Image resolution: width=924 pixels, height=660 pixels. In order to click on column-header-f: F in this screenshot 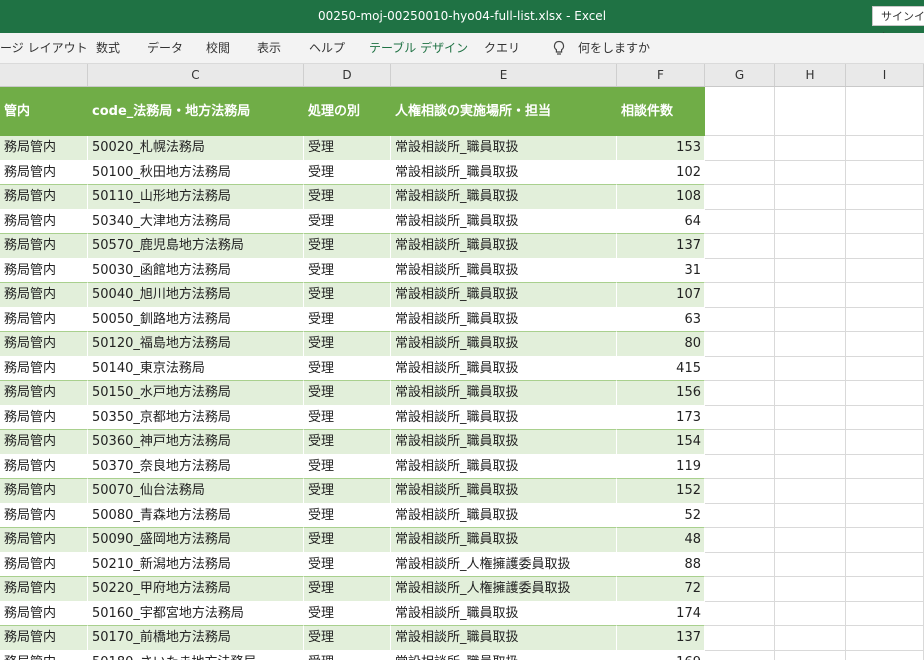, I will do `click(661, 75)`.